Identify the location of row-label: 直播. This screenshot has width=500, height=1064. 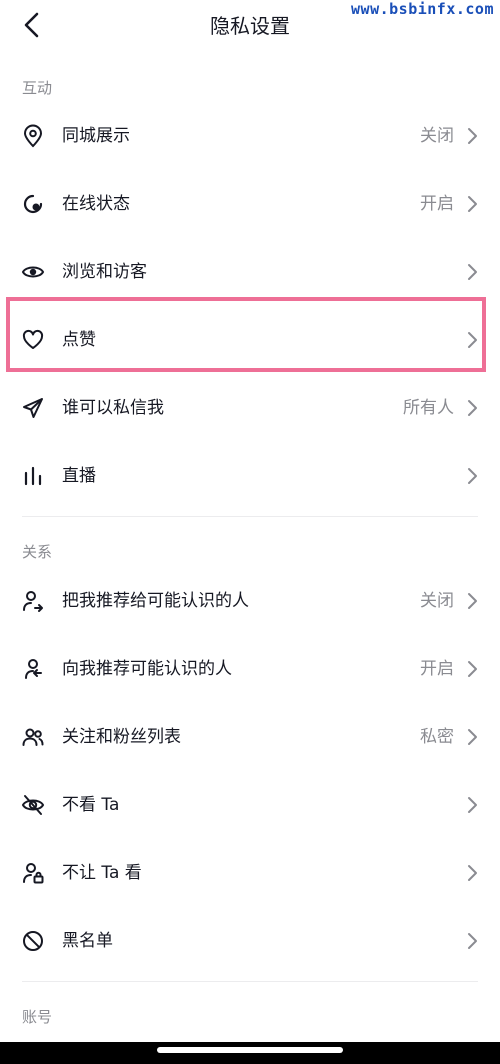
(79, 476).